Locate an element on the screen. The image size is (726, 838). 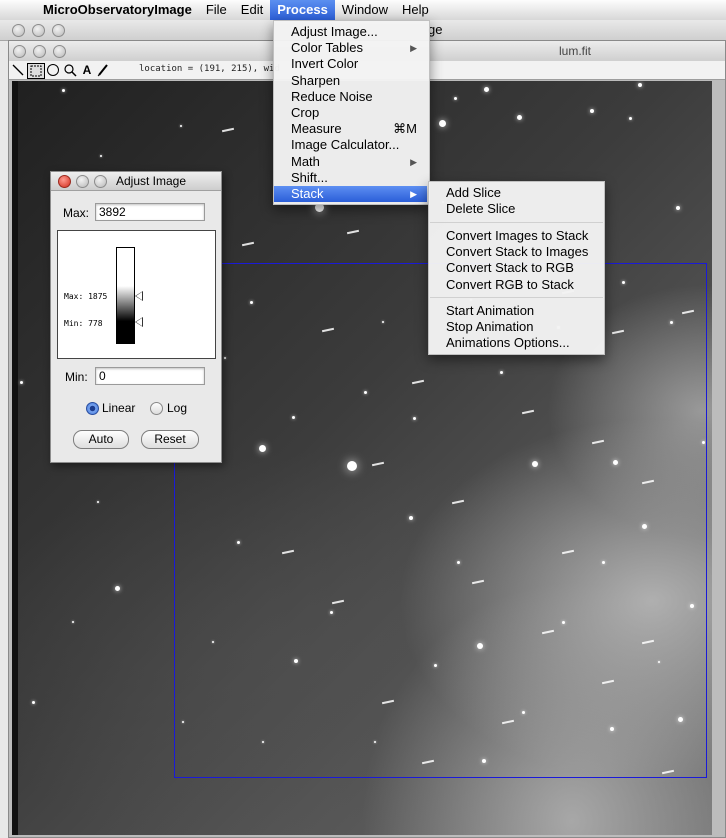
stack-menu-item: Delete Slice is located at coordinates (515, 209).